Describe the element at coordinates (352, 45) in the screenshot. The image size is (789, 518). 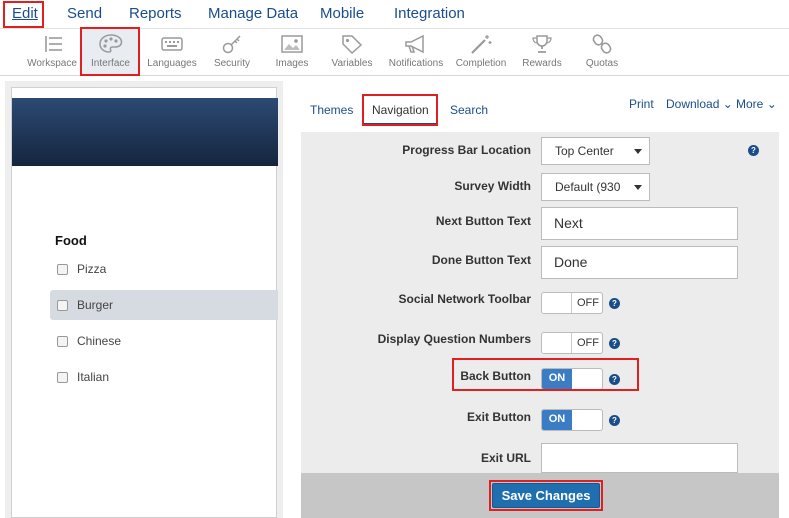
I see `tag-icon` at that location.